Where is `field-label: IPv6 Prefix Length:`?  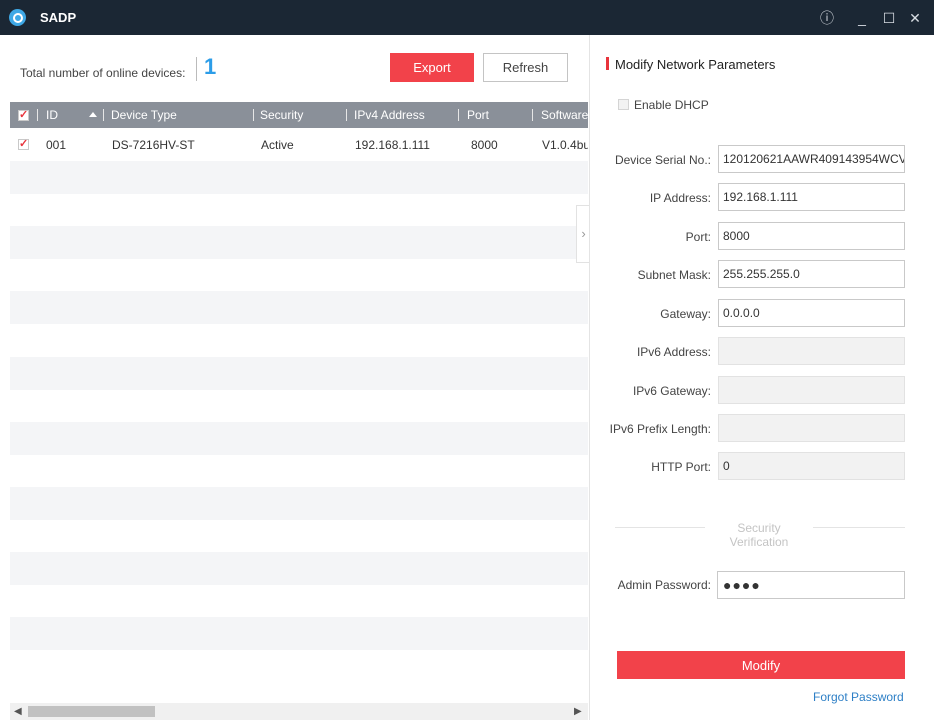 field-label: IPv6 Prefix Length: is located at coordinates (660, 429).